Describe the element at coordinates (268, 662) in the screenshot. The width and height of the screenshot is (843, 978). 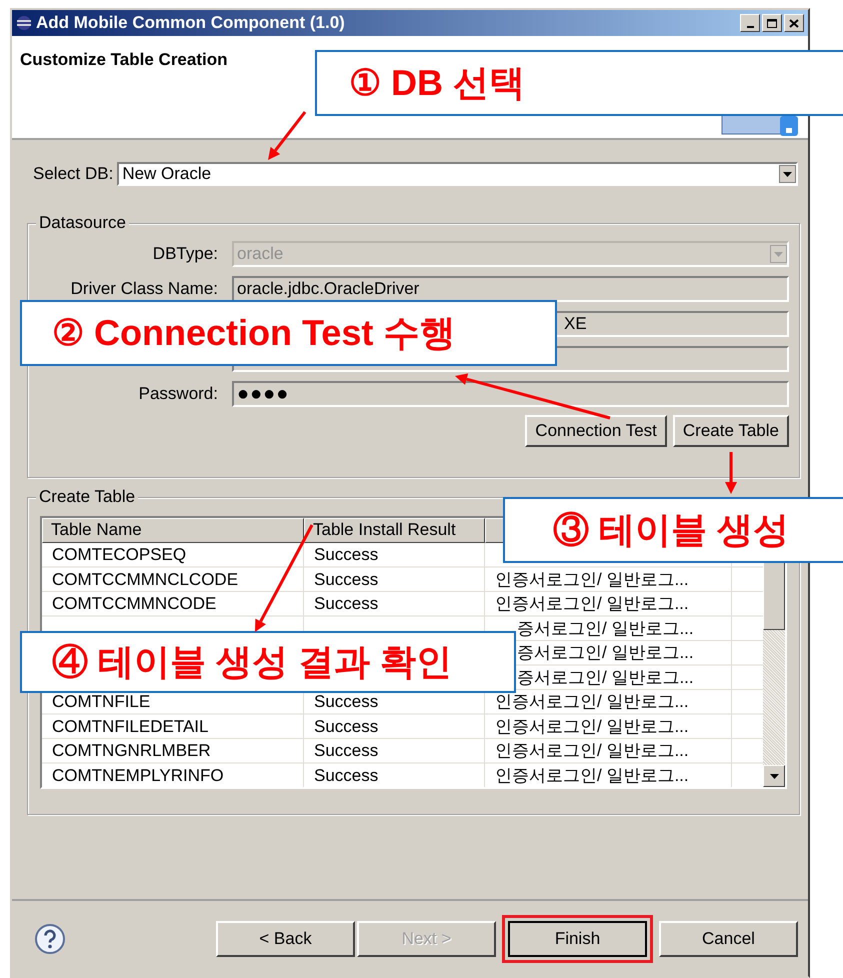
I see `annotation-tooltip: ④ 테이블 생성 결과 확인` at that location.